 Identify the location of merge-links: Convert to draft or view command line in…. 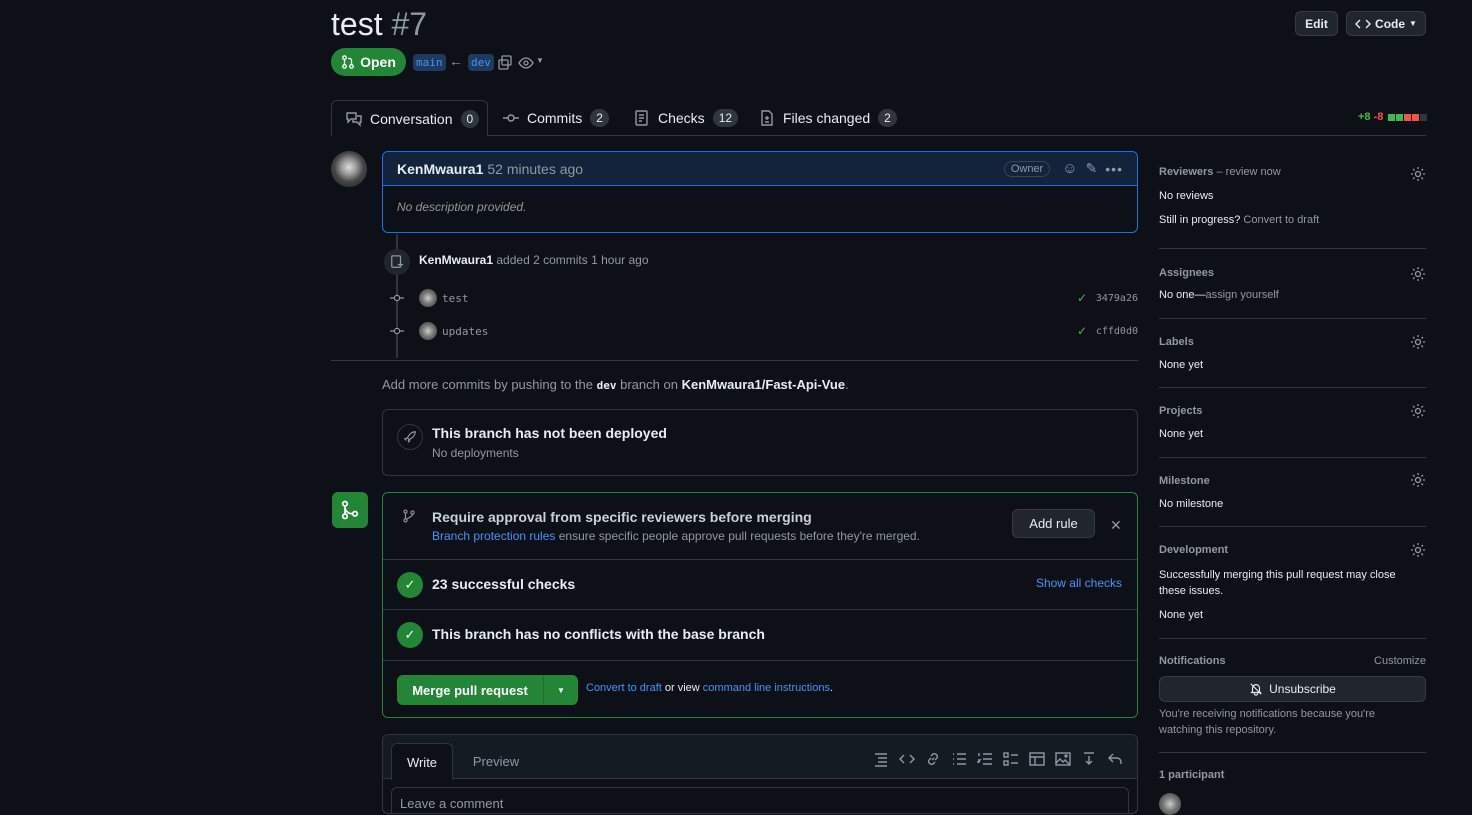
(709, 688).